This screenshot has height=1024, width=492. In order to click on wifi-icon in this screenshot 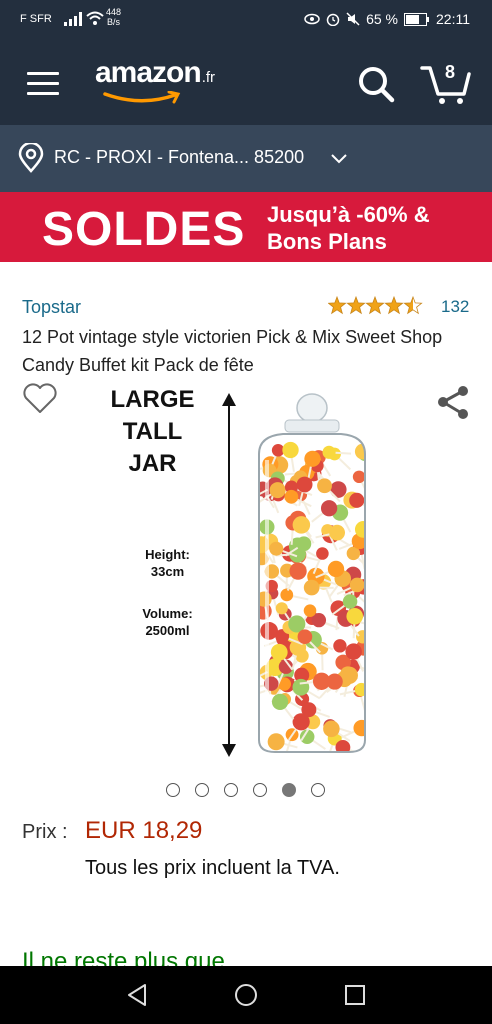, I will do `click(95, 18)`.